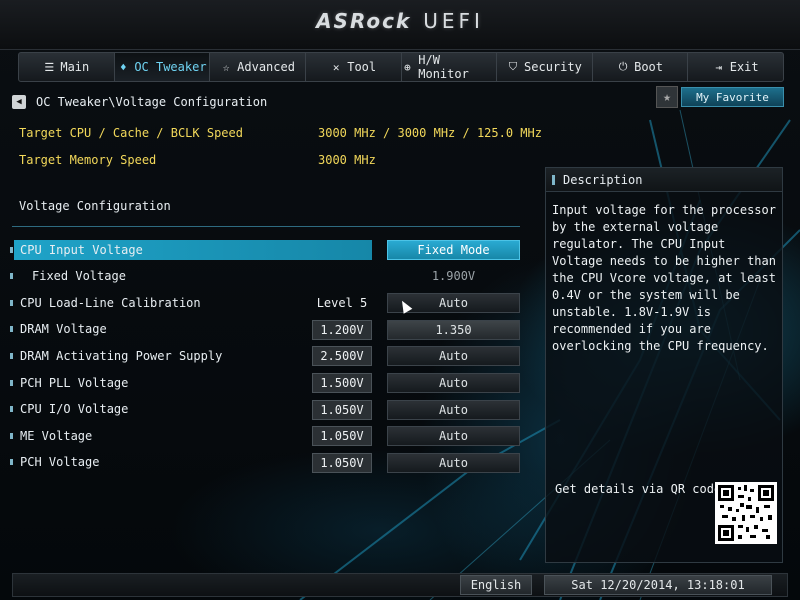 The image size is (800, 600). Describe the element at coordinates (63, 329) in the screenshot. I see `setting-label-dram-voltage: DRAM Voltage` at that location.